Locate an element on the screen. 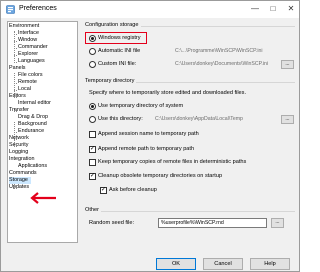  append-session-checkbox is located at coordinates (92, 134).